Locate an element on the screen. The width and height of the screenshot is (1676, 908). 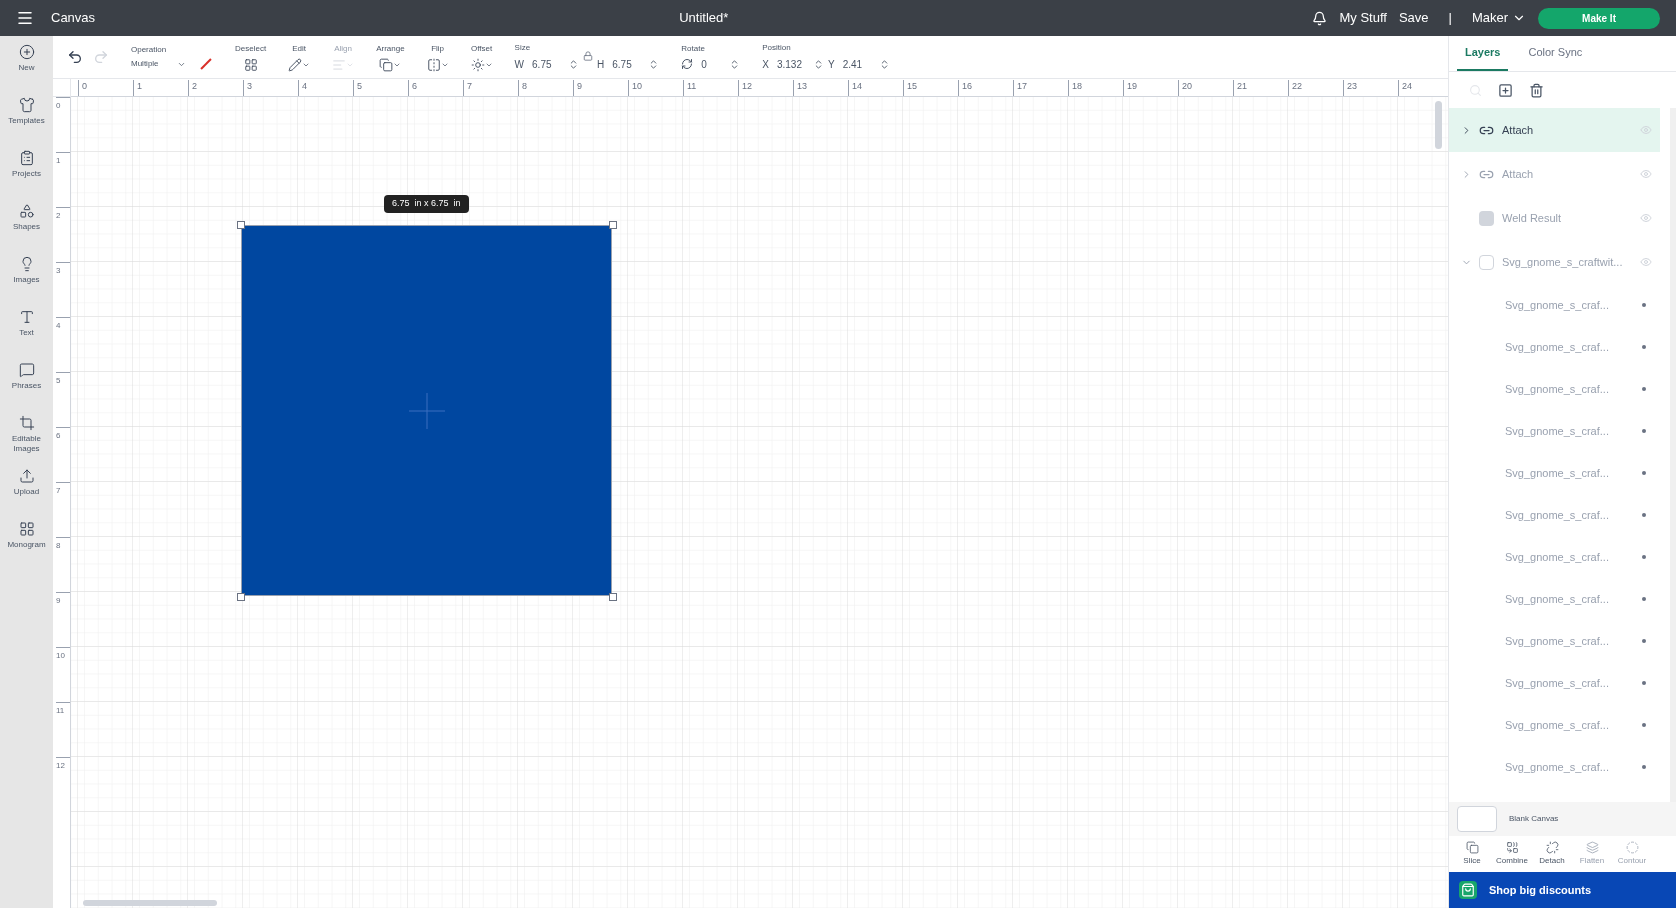
ruler-number: 2 is located at coordinates (63, 214).